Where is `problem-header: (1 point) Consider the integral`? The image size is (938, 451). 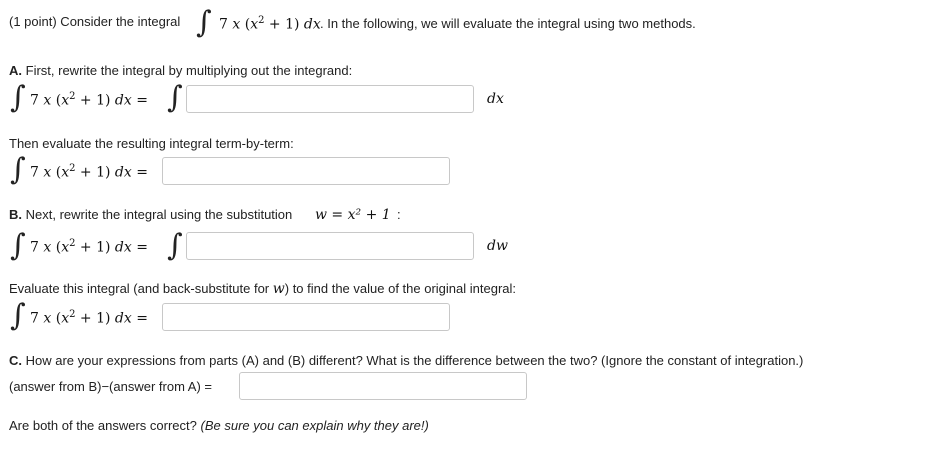 problem-header: (1 point) Consider the integral is located at coordinates (94, 21).